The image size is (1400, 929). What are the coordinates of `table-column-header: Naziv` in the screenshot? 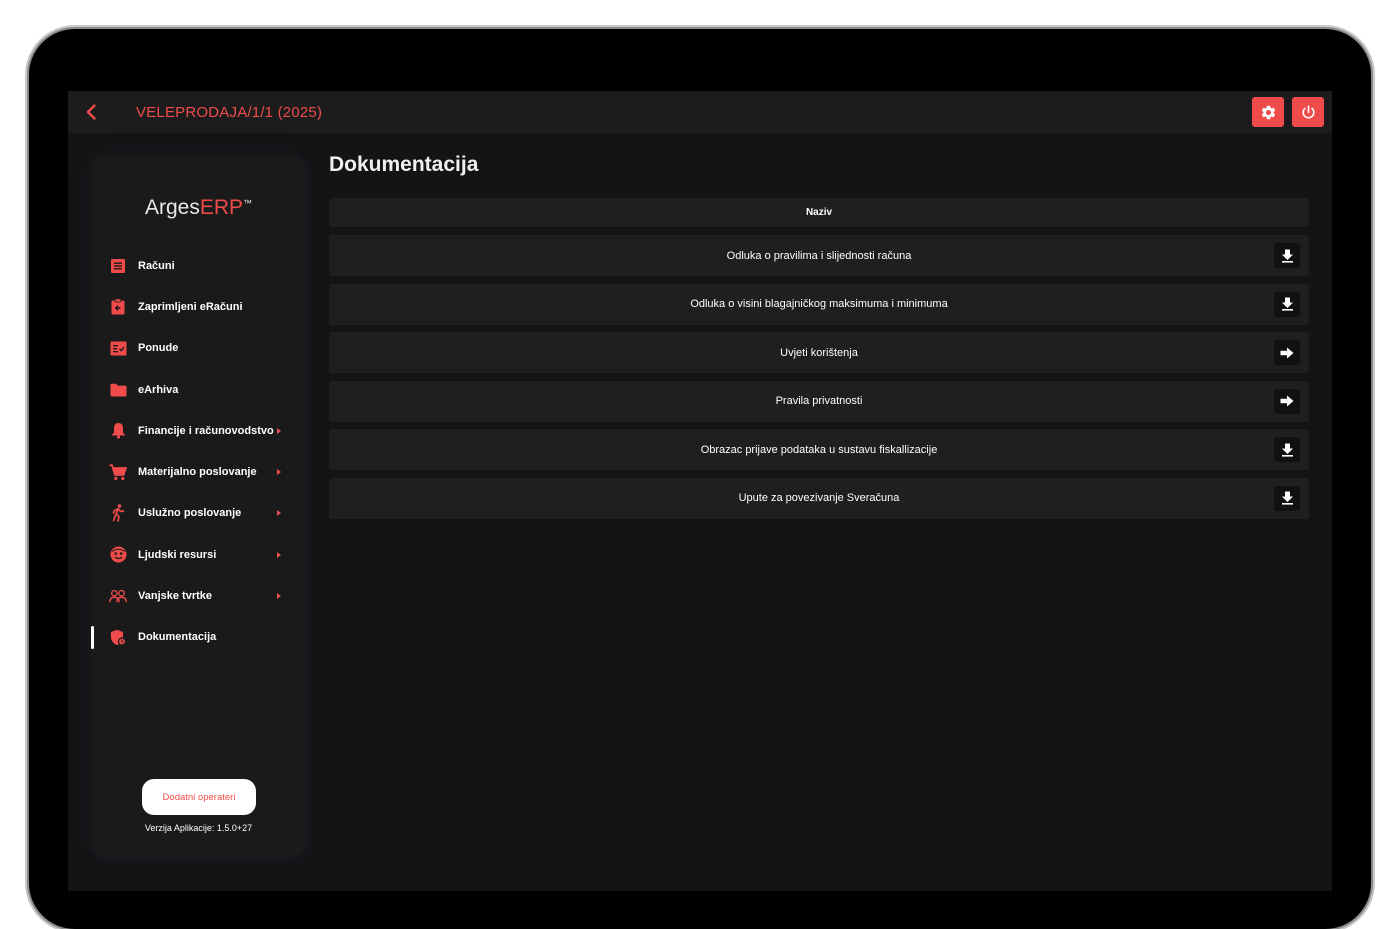 It's located at (819, 212).